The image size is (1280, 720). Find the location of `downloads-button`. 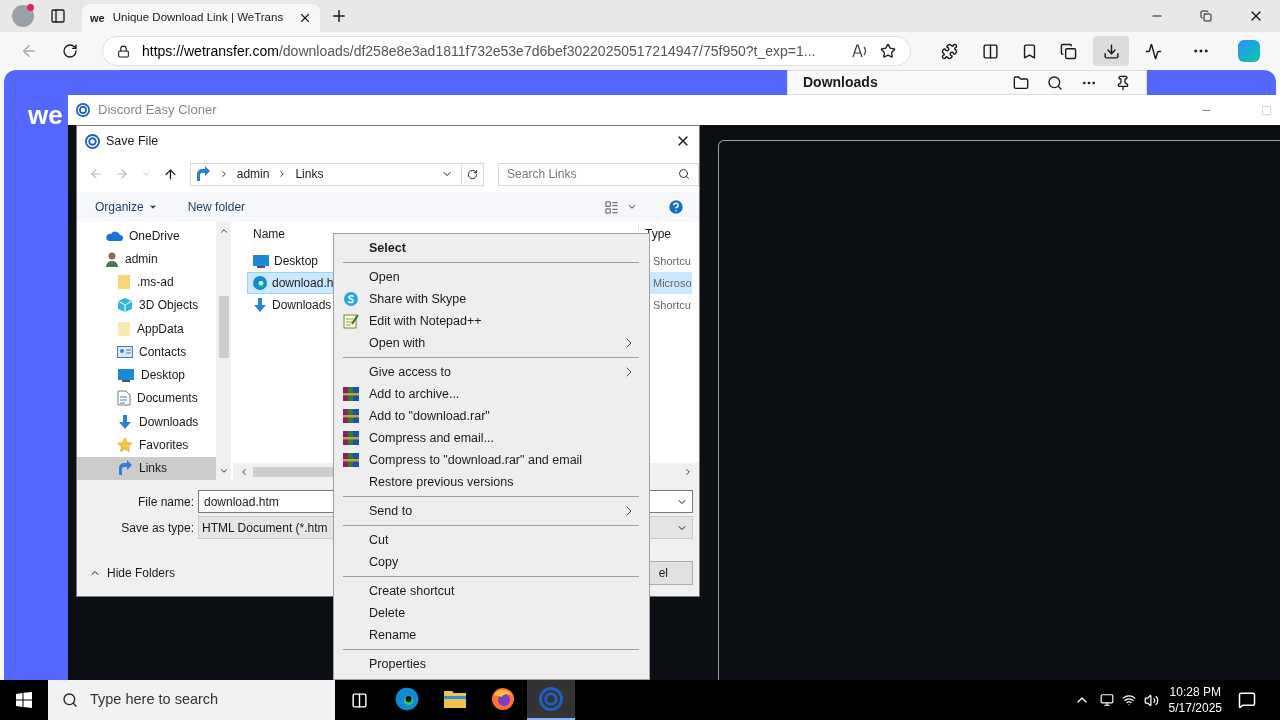

downloads-button is located at coordinates (1111, 51).